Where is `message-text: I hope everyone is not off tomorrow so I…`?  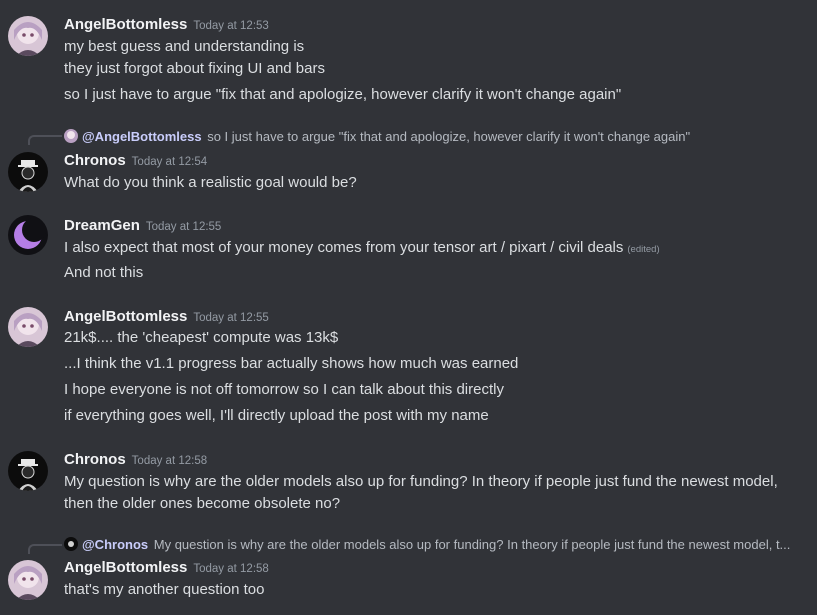 message-text: I hope everyone is not off tomorrow so I… is located at coordinates (284, 389).